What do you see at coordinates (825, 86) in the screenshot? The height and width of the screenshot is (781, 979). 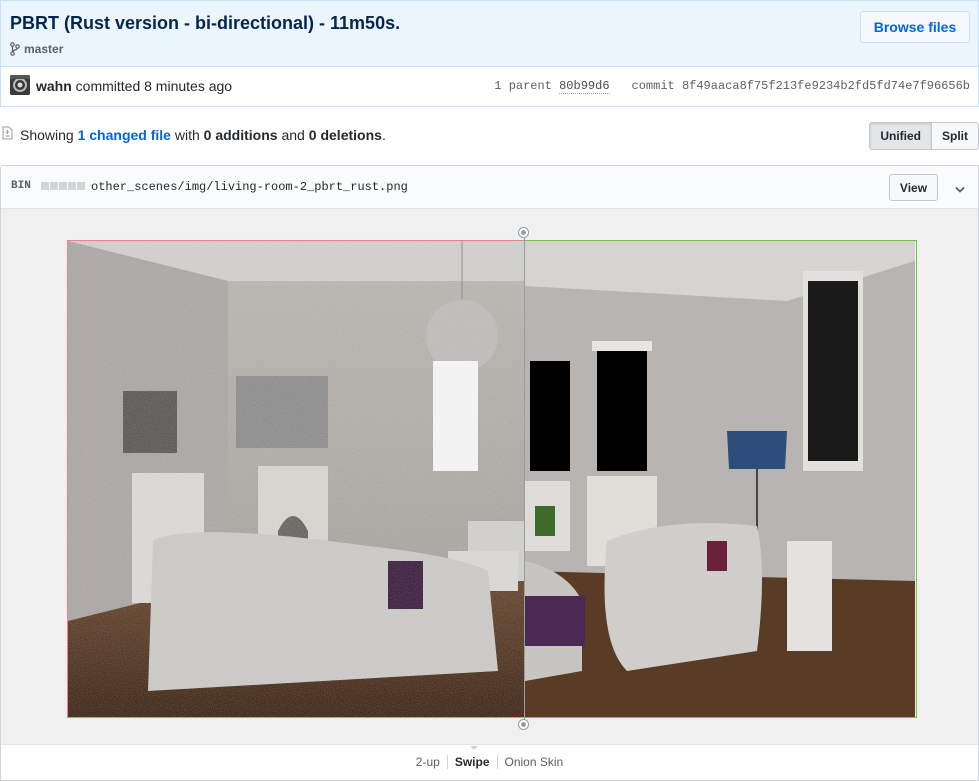 I see `commit-sha: 8f49aaca8f75f213fe9234b2fd5fd74e7f96656b` at bounding box center [825, 86].